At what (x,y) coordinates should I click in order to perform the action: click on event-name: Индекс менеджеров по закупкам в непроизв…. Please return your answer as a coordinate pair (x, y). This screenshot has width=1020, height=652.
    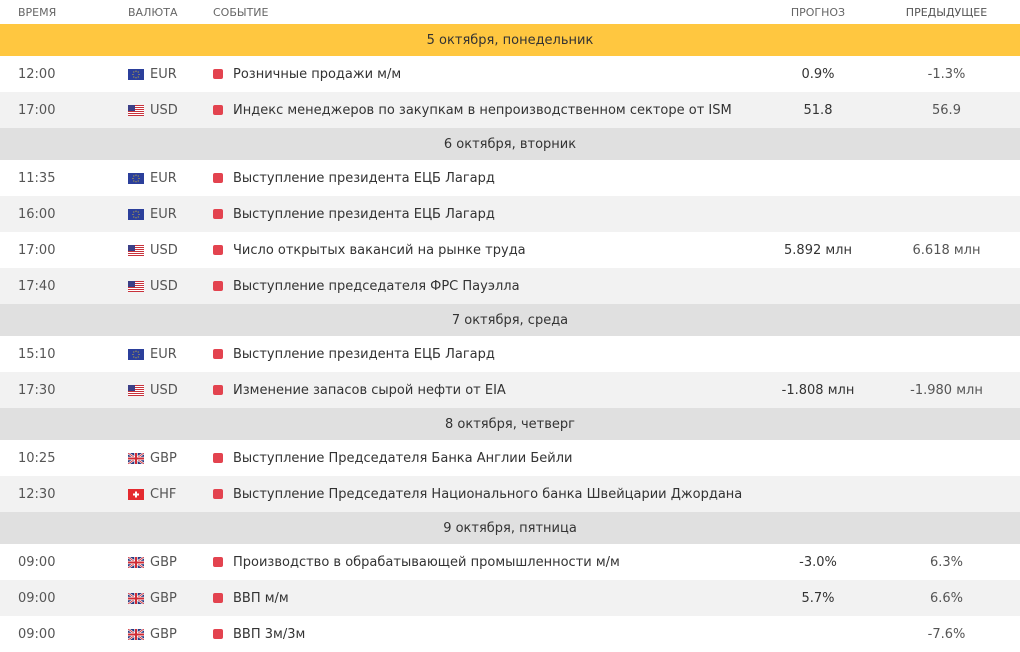
    Looking at the image, I should click on (482, 110).